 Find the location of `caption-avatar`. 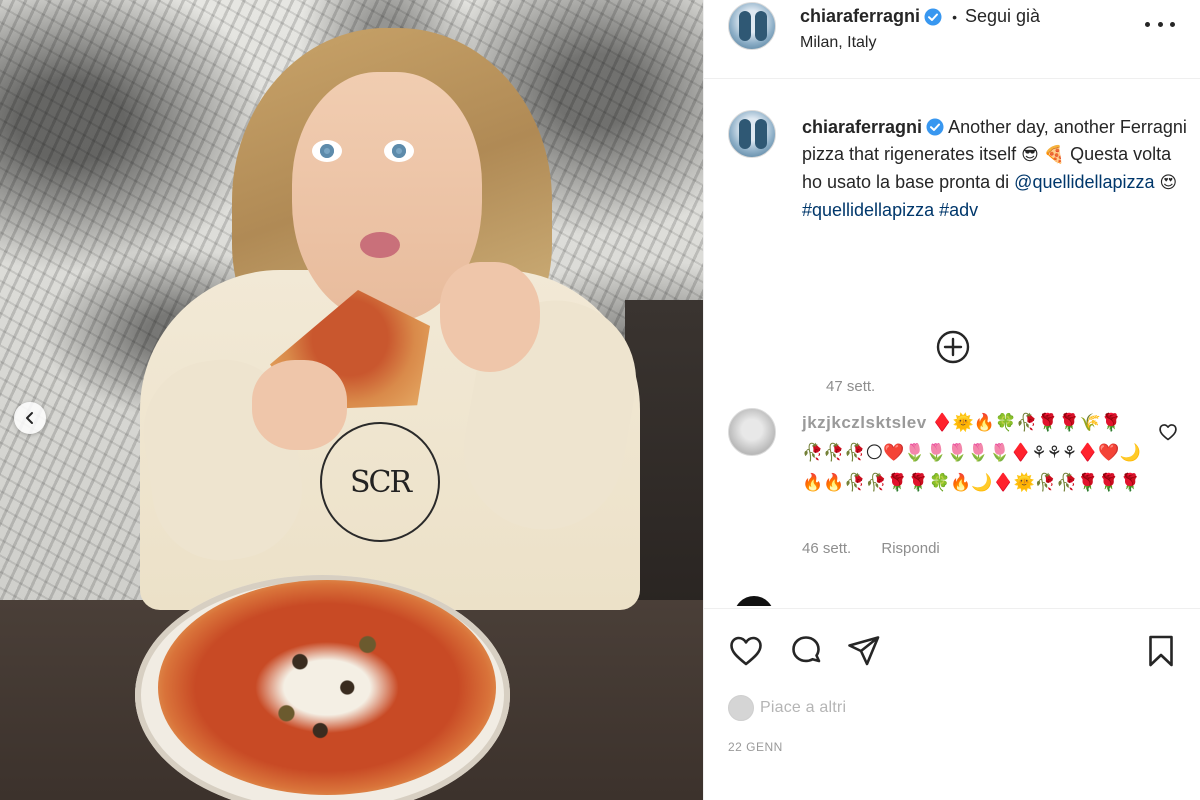

caption-avatar is located at coordinates (752, 134).